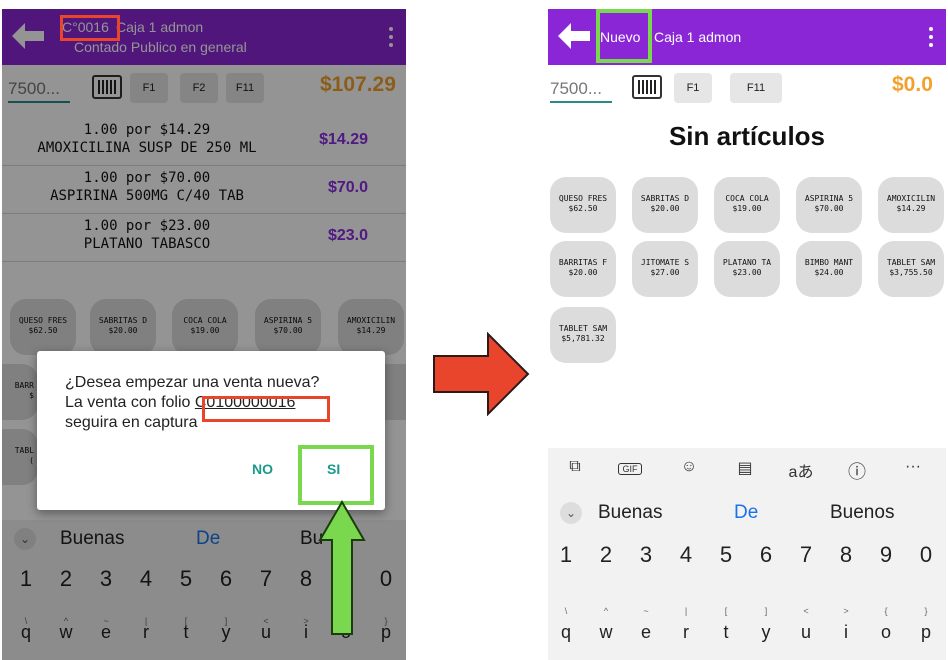  Describe the element at coordinates (766, 555) in the screenshot. I see `key-6: 6` at that location.